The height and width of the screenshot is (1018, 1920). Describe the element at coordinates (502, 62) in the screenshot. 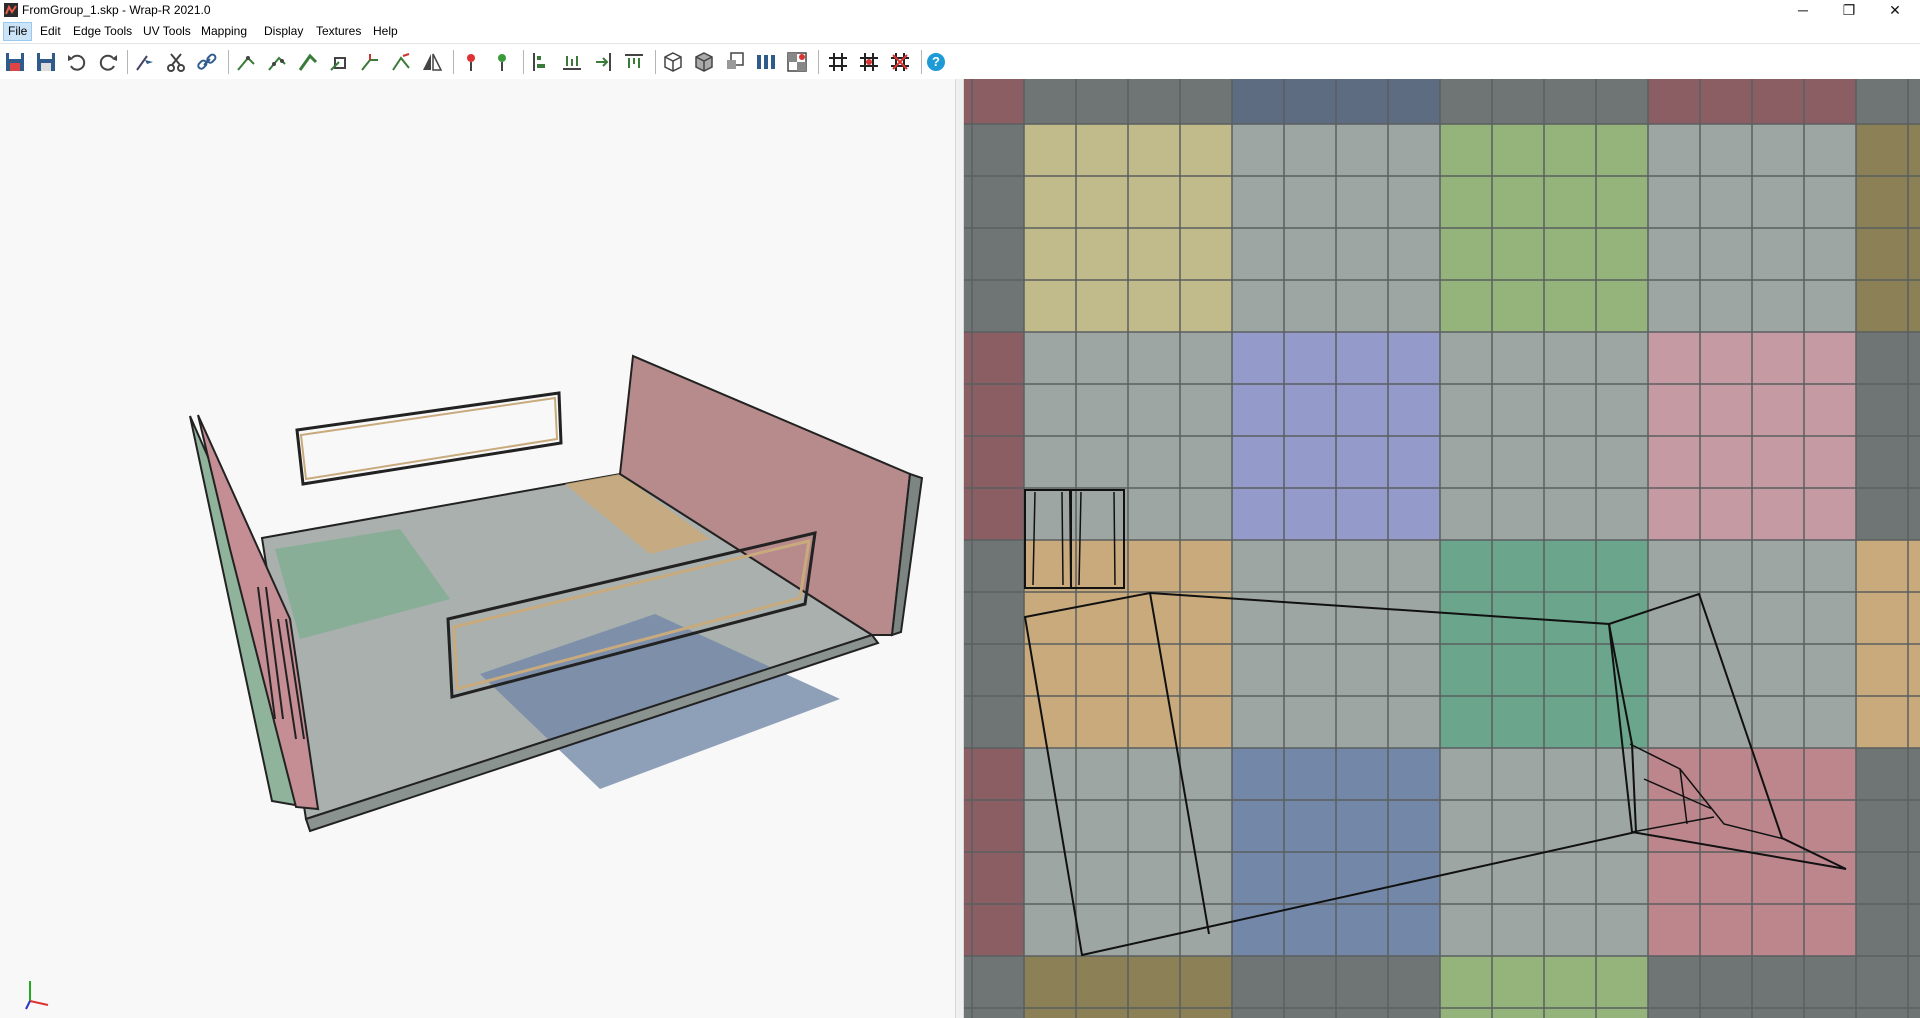

I see `pin-green-icon` at that location.